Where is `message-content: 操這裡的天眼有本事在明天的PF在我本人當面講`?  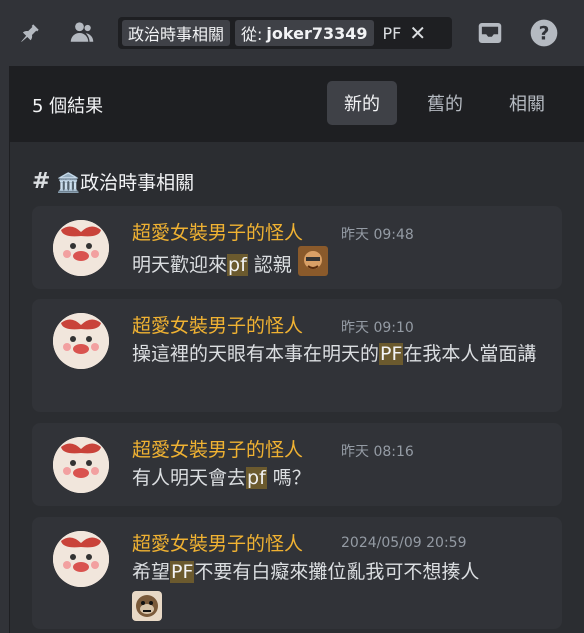
message-content: 操這裡的天眼有本事在明天的PF在我本人當面講 is located at coordinates (337, 354).